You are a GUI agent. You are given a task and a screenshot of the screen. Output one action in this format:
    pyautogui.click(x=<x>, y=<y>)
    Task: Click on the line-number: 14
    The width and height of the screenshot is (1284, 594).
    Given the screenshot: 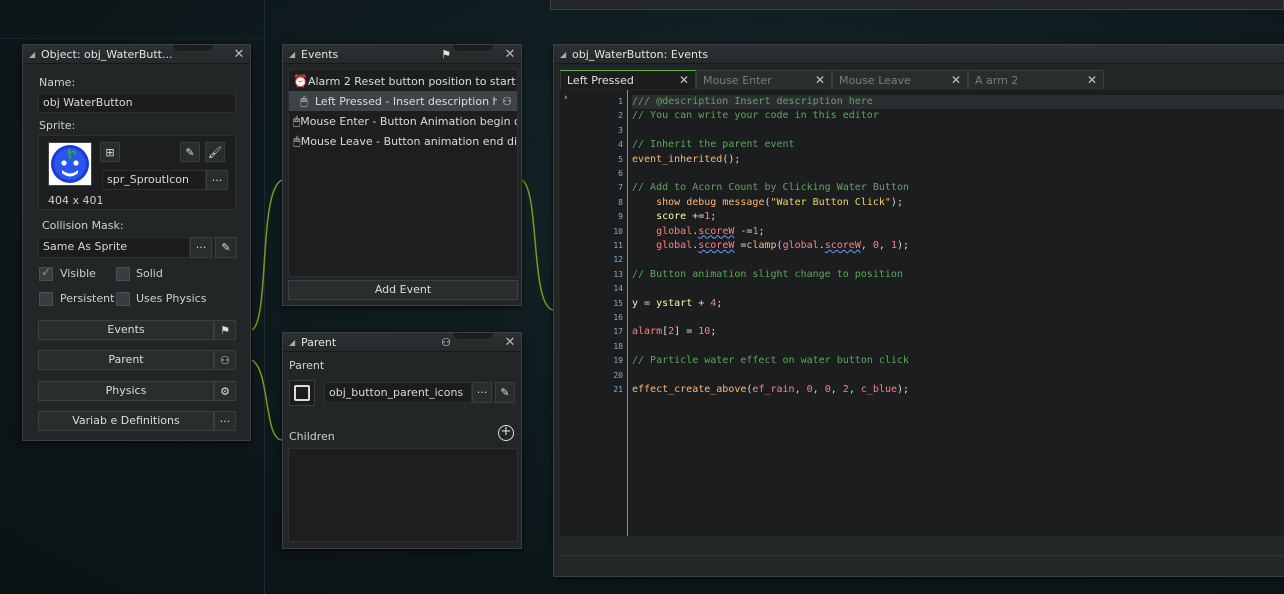 What is the action you would take?
    pyautogui.click(x=618, y=289)
    